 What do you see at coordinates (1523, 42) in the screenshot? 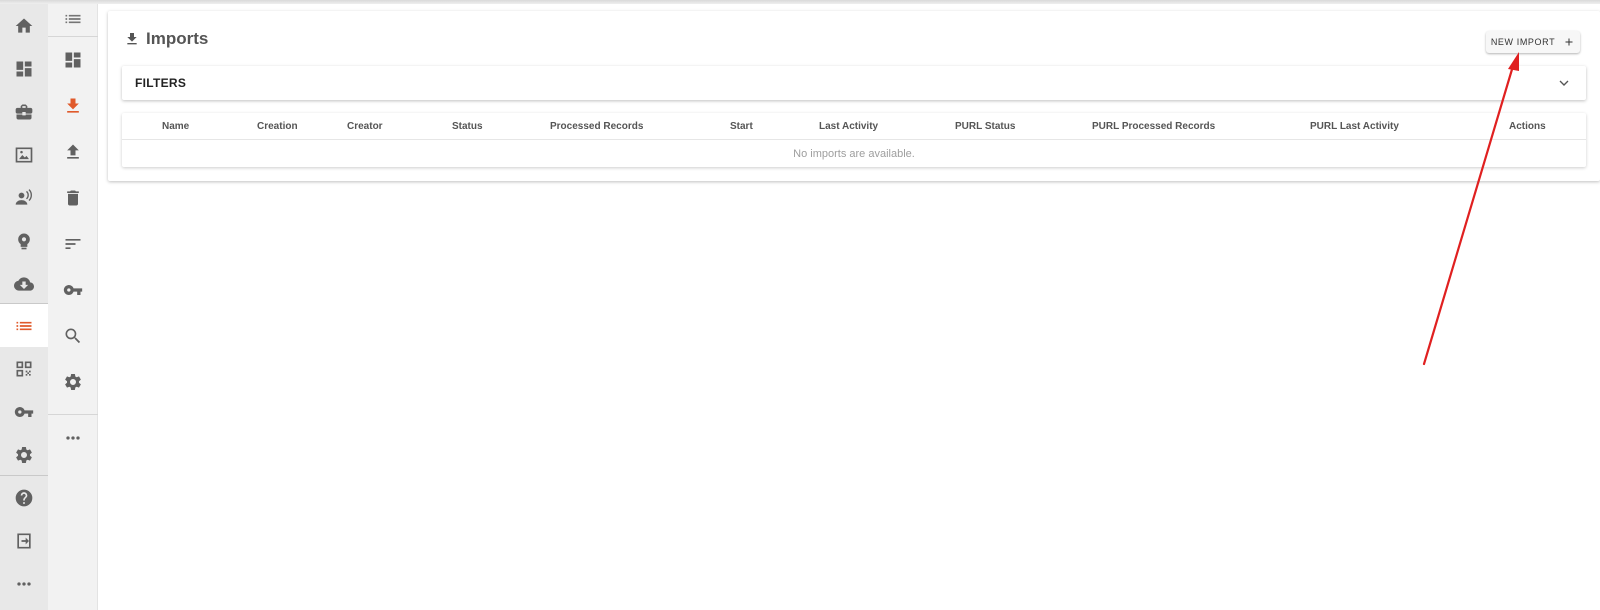
I see `new-import-label: NEW IMPORT` at bounding box center [1523, 42].